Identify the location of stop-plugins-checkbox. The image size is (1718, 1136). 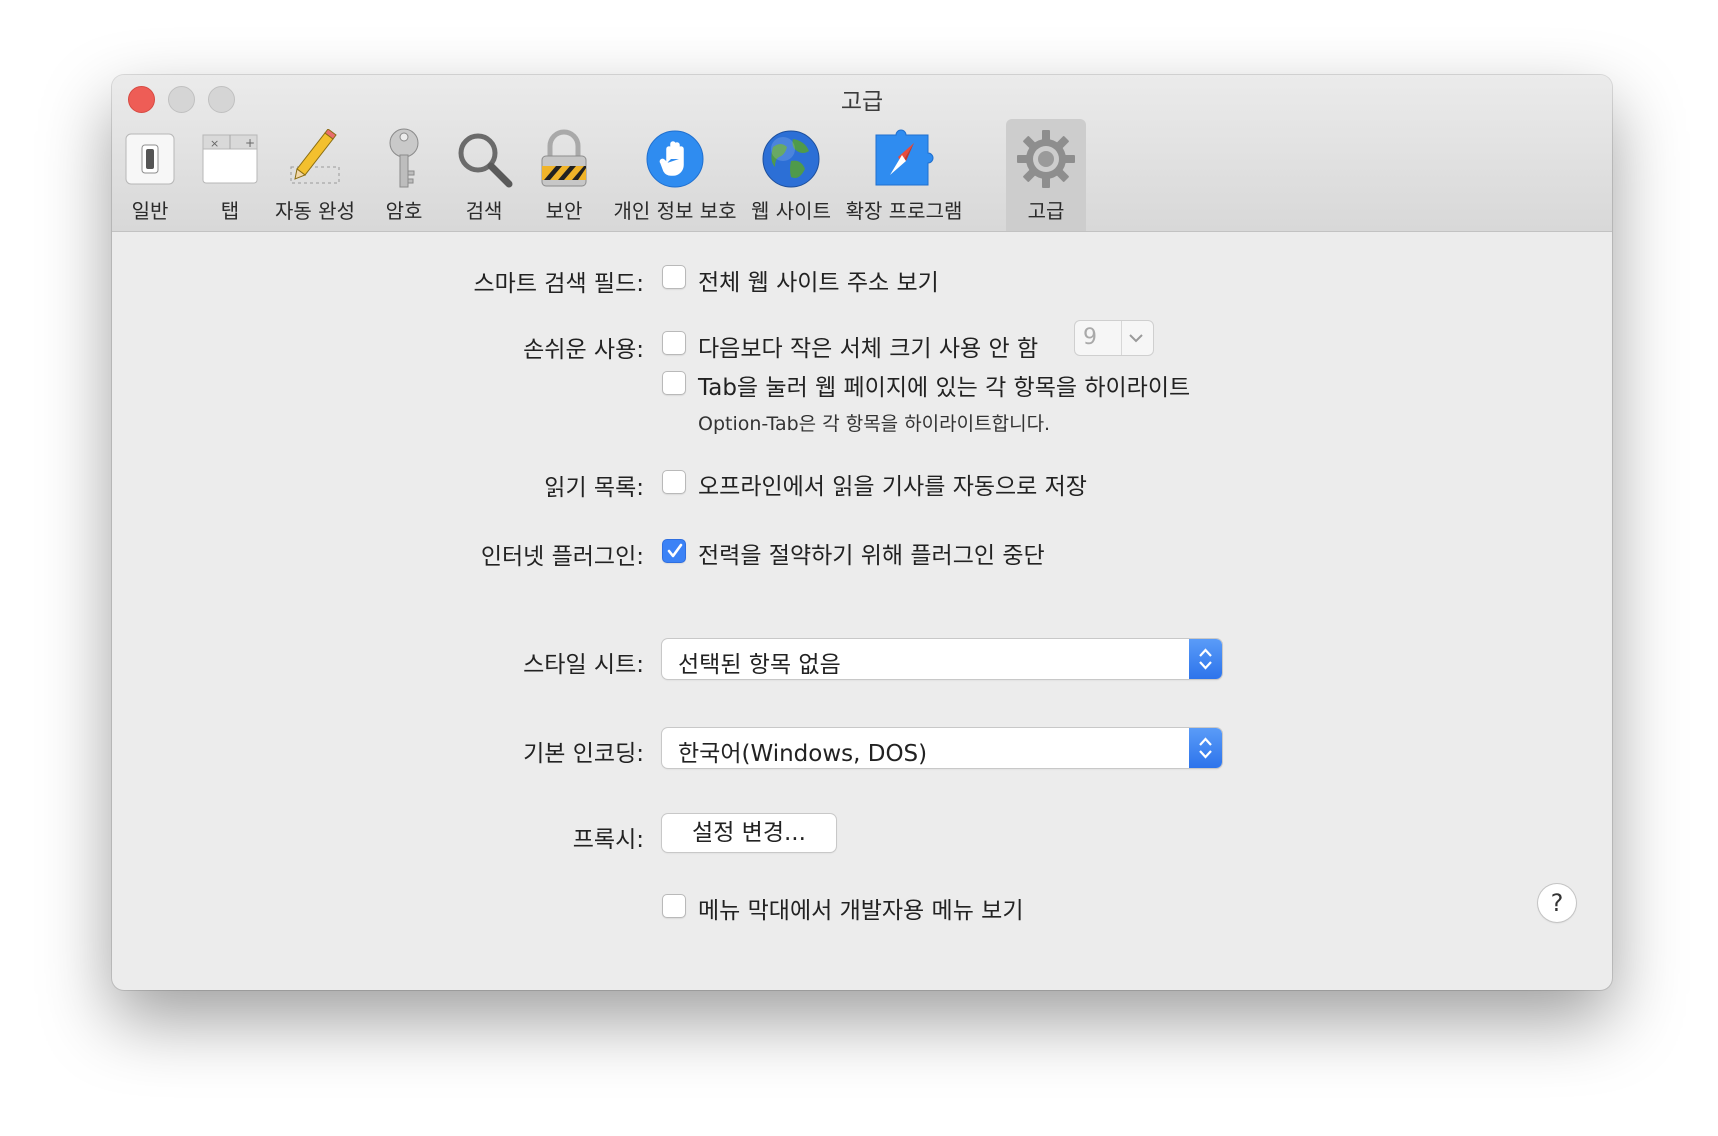
(674, 551).